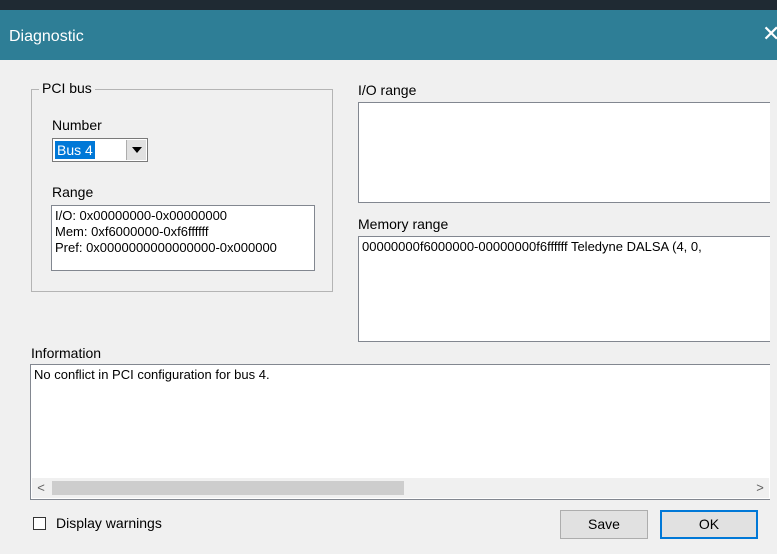 This screenshot has width=777, height=554. I want to click on chevron-down-icon, so click(136, 150).